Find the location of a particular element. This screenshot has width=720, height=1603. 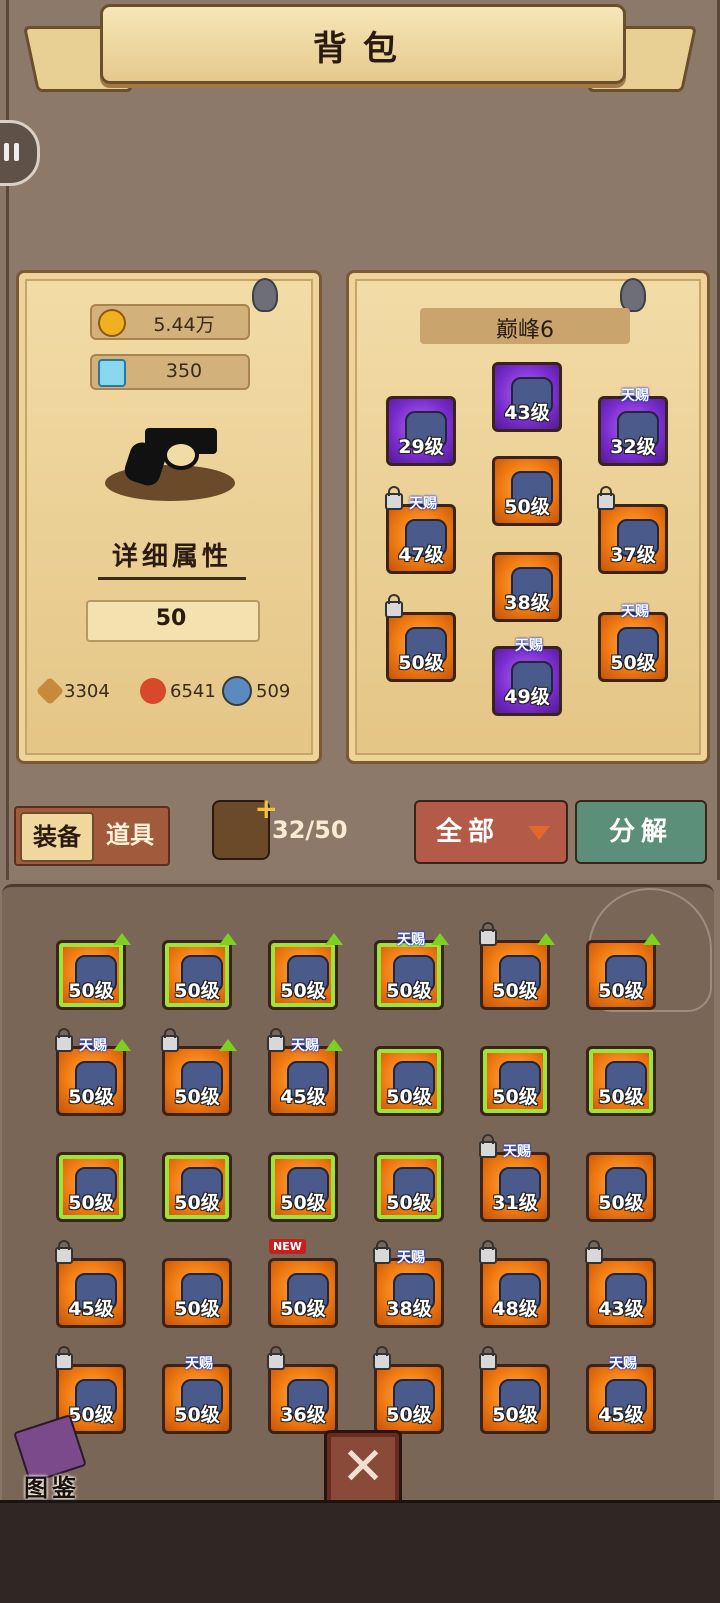

tile-level: 36级 is located at coordinates (303, 1415).